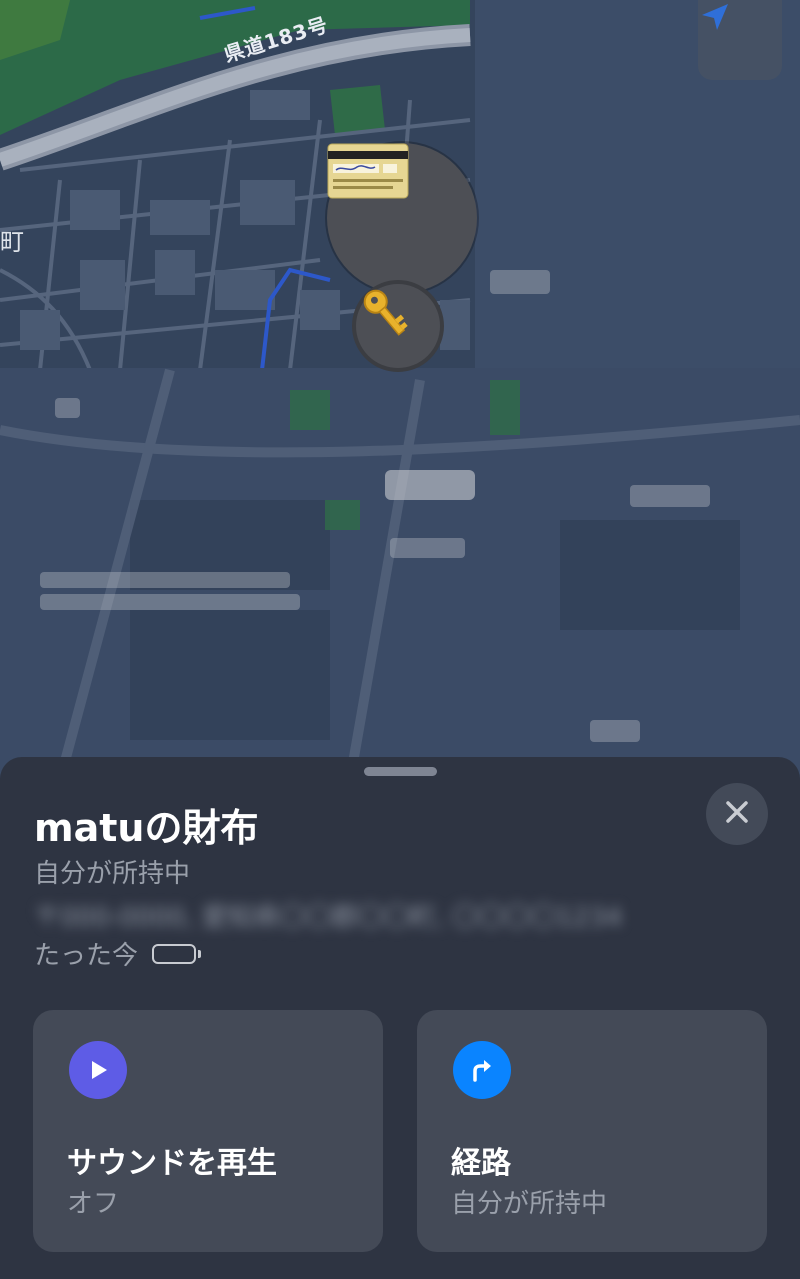 This screenshot has height=1279, width=800. I want to click on item-status: 自分が所持中, so click(112, 874).